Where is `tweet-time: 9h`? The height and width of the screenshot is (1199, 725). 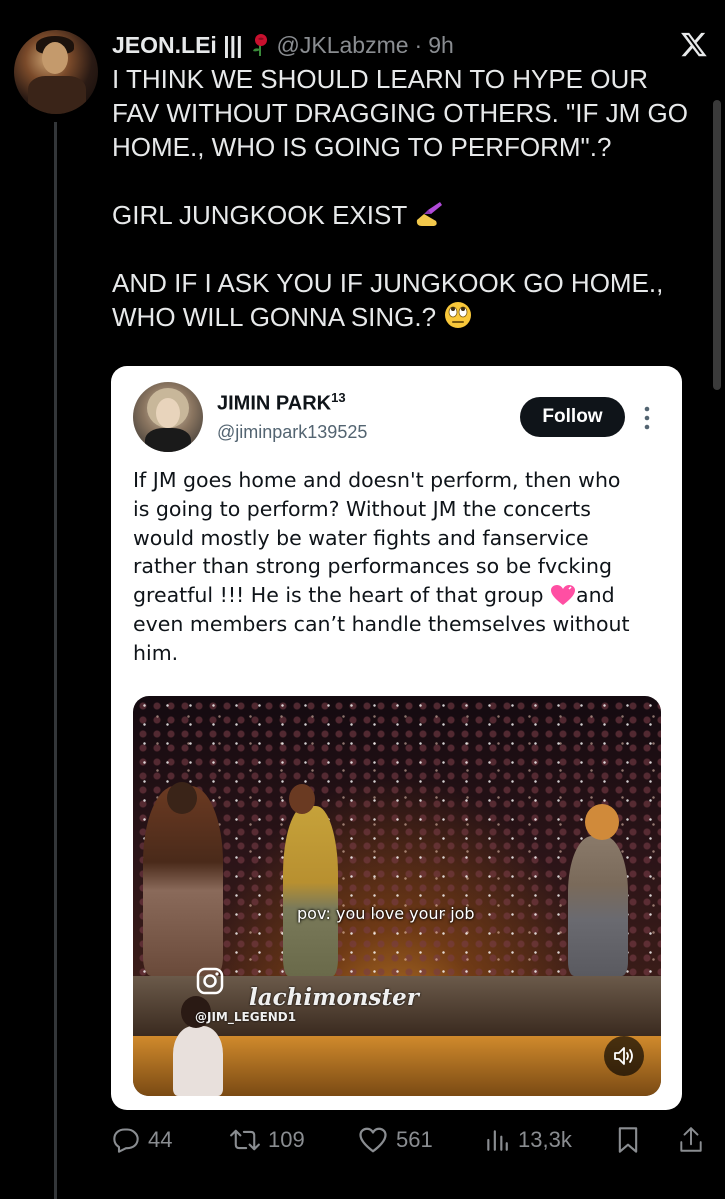 tweet-time: 9h is located at coordinates (441, 45).